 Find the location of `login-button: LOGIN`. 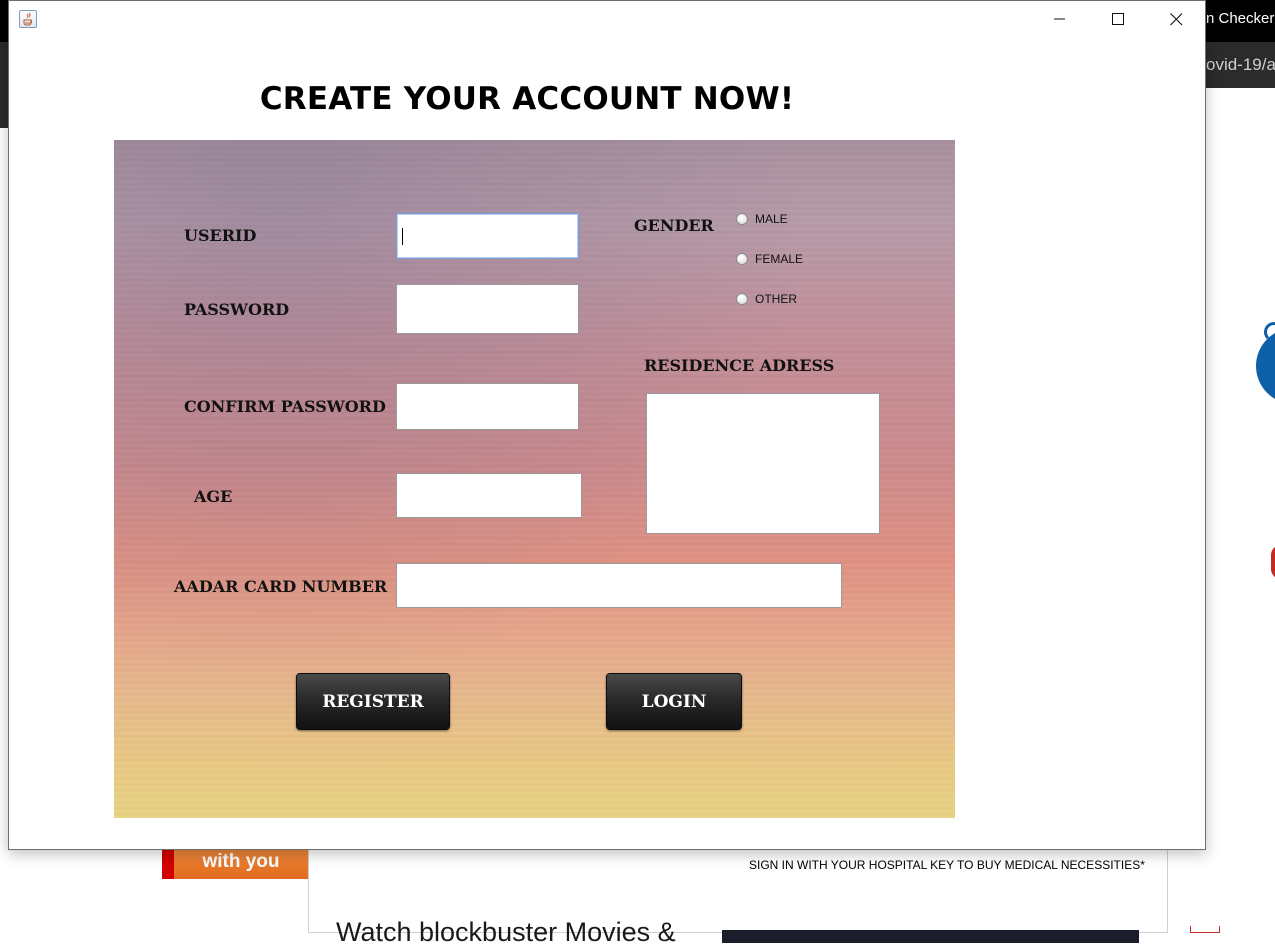

login-button: LOGIN is located at coordinates (674, 701).